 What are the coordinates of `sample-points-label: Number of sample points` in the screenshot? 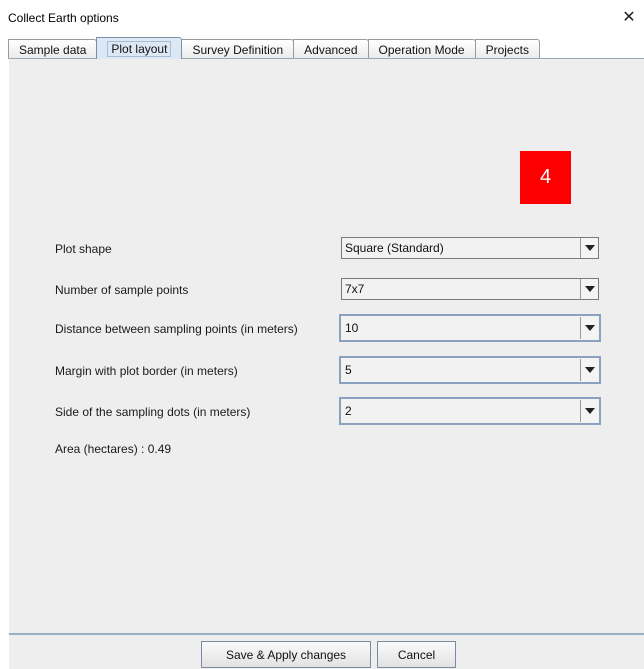 It's located at (122, 290).